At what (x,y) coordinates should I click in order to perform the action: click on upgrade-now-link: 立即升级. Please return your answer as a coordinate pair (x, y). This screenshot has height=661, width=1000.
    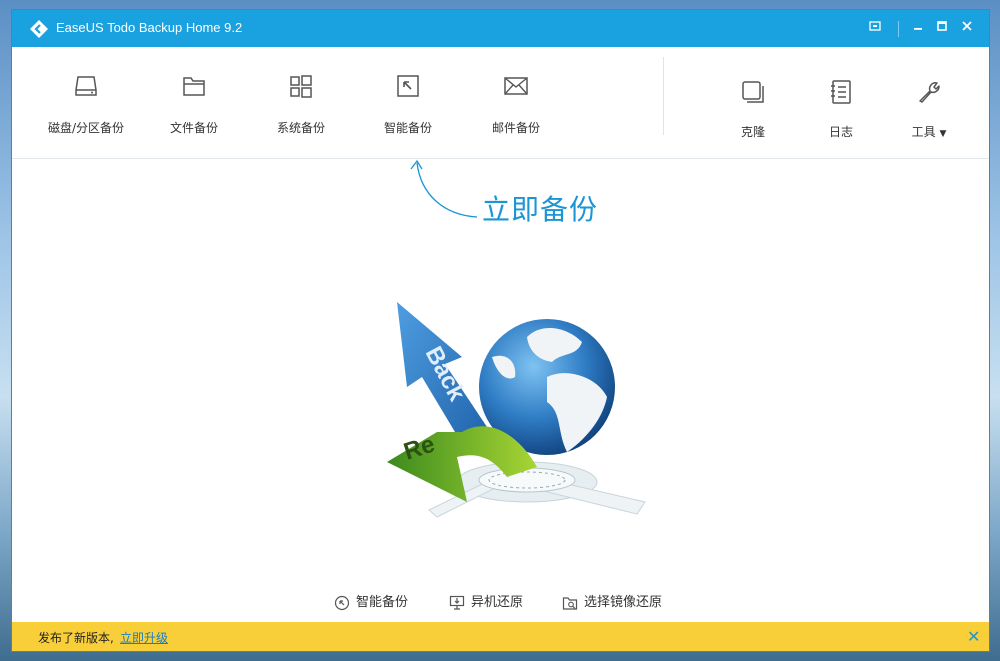
    Looking at the image, I should click on (144, 637).